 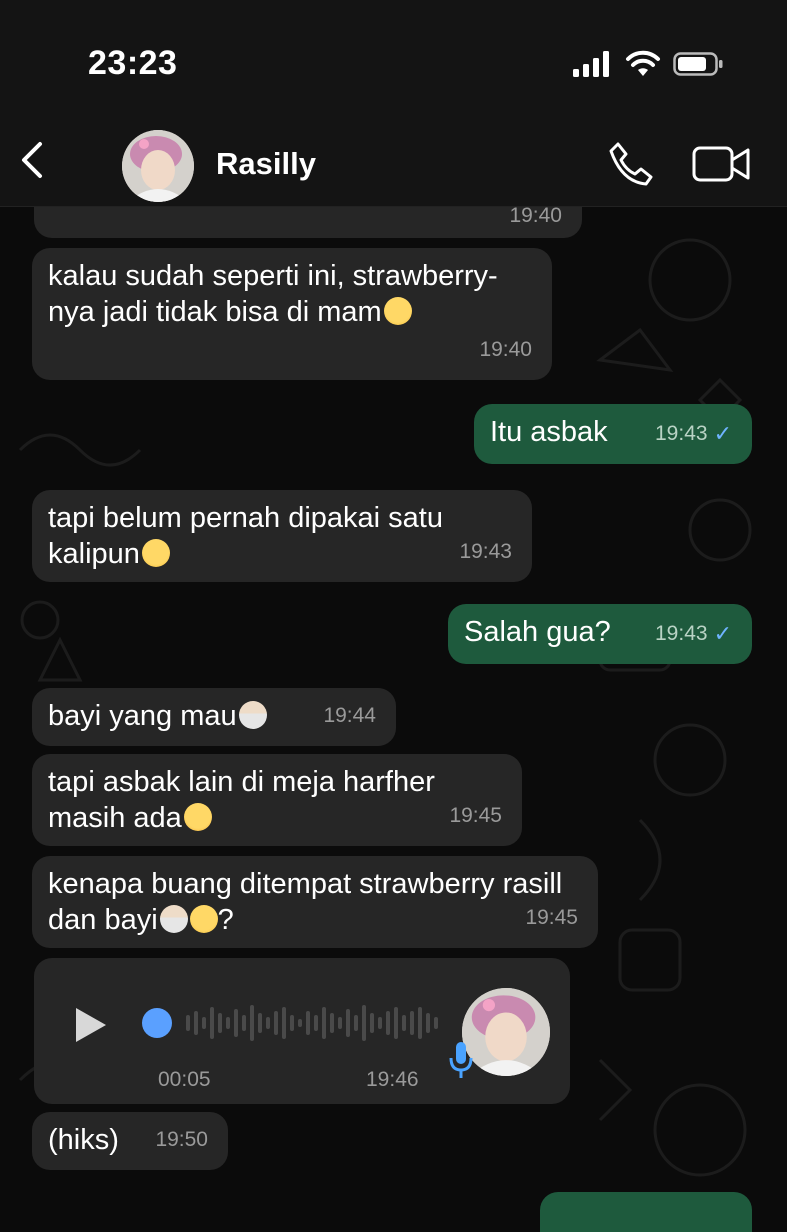 I want to click on message-bubble-outgoing: Salah gua? 19:43 ✓, so click(x=600, y=634).